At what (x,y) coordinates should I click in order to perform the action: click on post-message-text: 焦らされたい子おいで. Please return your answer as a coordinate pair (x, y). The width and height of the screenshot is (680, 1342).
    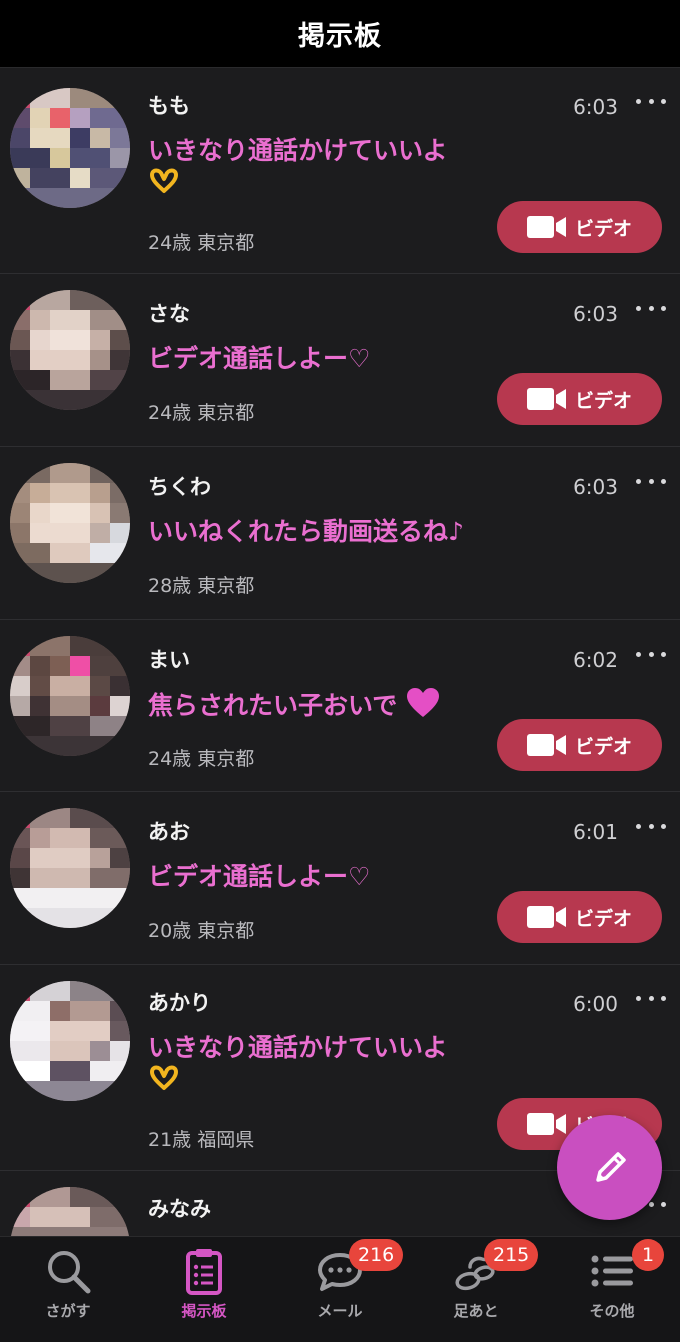
    Looking at the image, I should click on (273, 705).